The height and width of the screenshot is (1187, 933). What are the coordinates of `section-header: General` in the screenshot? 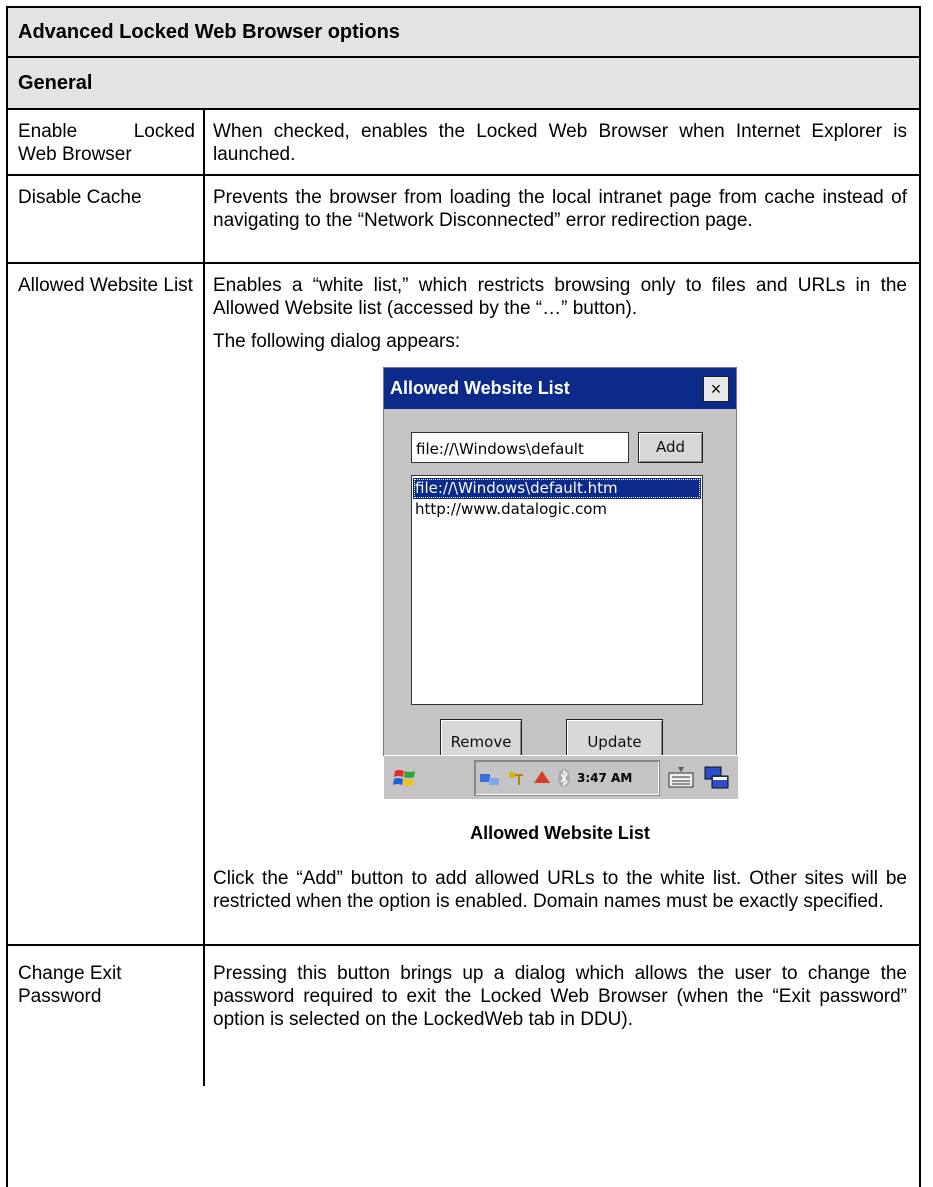 It's located at (463, 84).